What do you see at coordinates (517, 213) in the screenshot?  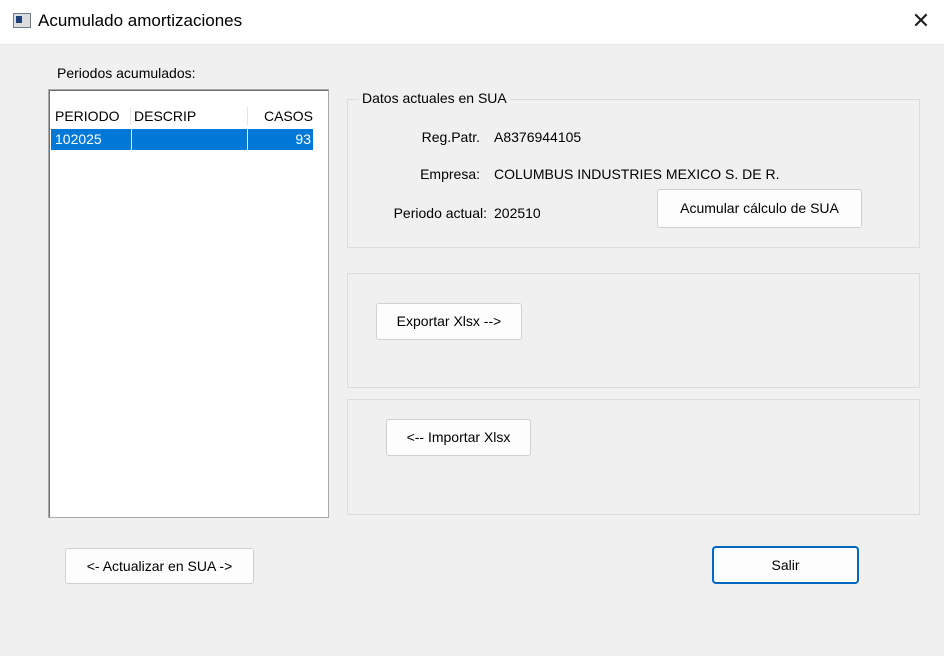 I see `periodo-actual-value: 202510` at bounding box center [517, 213].